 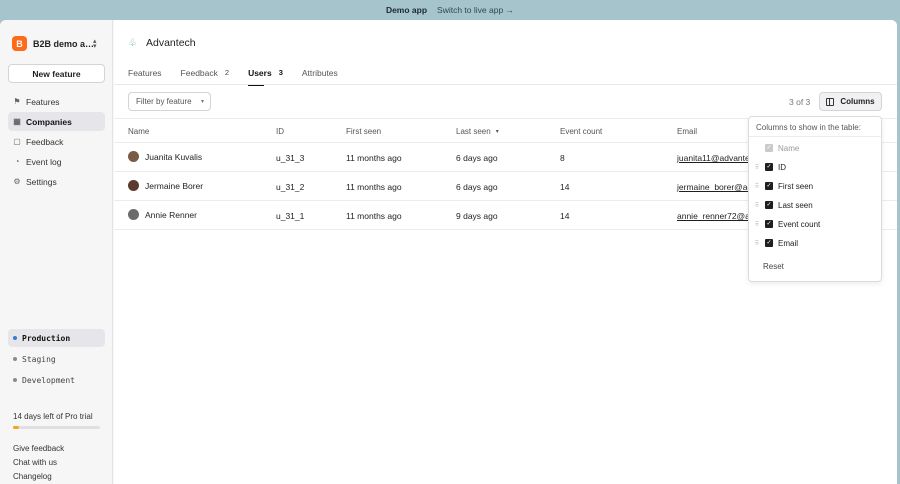 What do you see at coordinates (687, 131) in the screenshot?
I see `column-header-email: Email` at bounding box center [687, 131].